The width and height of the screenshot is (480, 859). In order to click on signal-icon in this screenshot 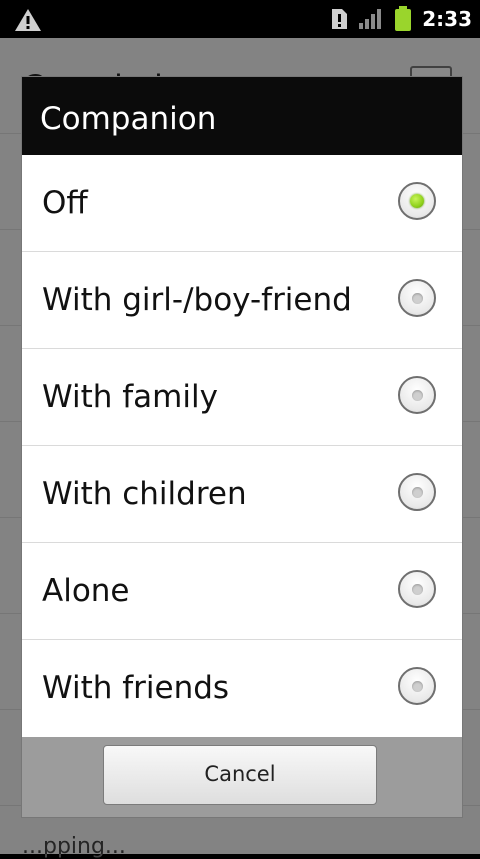, I will do `click(370, 19)`.